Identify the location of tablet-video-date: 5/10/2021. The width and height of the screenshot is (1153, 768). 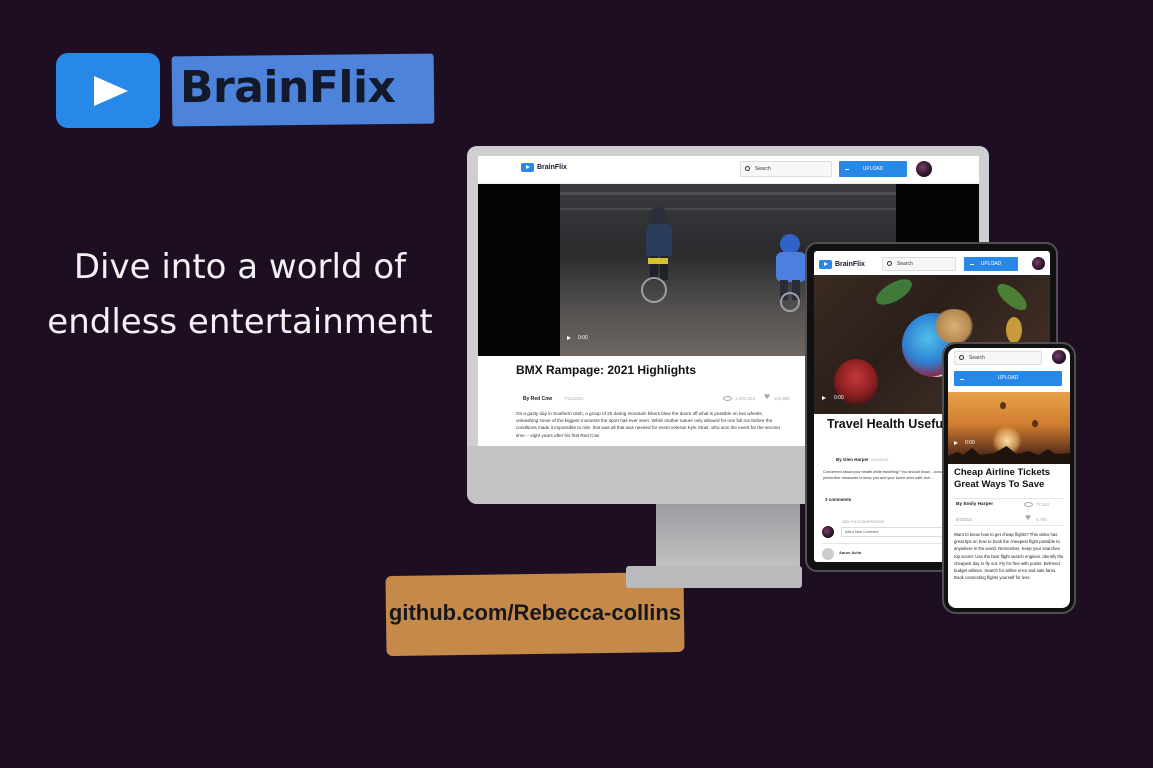
(880, 459).